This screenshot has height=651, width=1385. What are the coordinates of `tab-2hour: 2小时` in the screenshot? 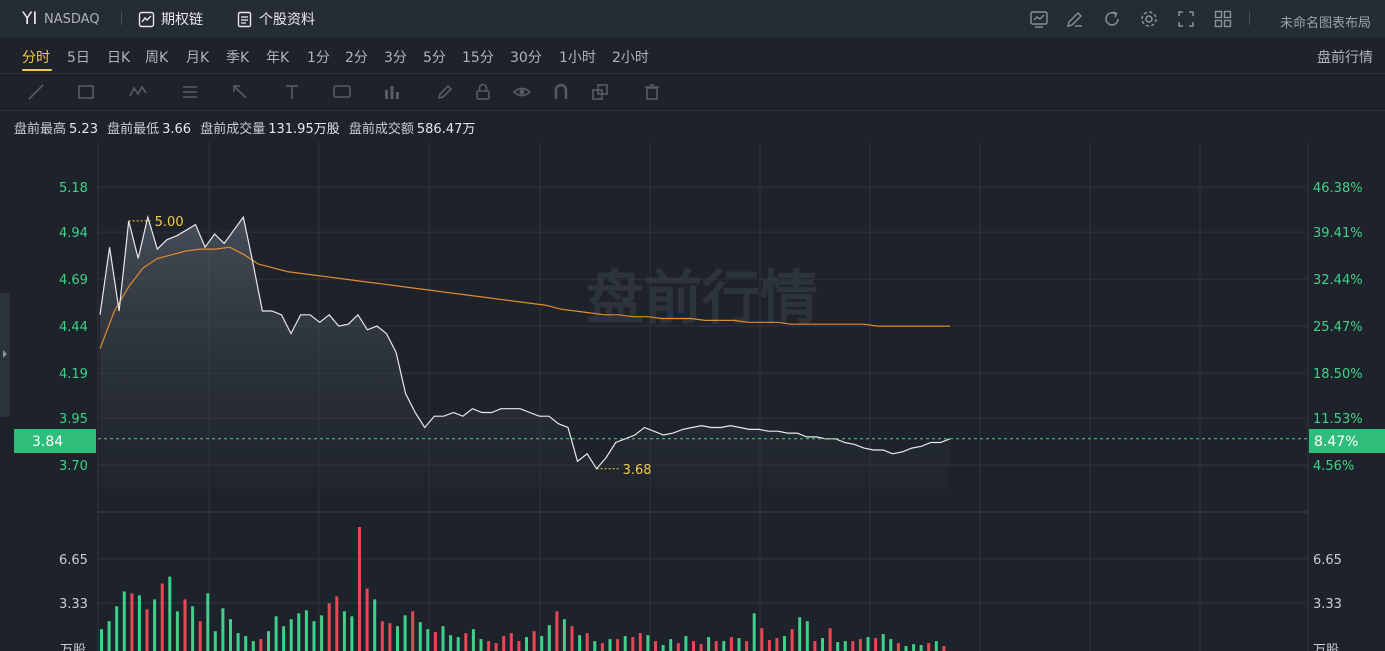 It's located at (630, 57).